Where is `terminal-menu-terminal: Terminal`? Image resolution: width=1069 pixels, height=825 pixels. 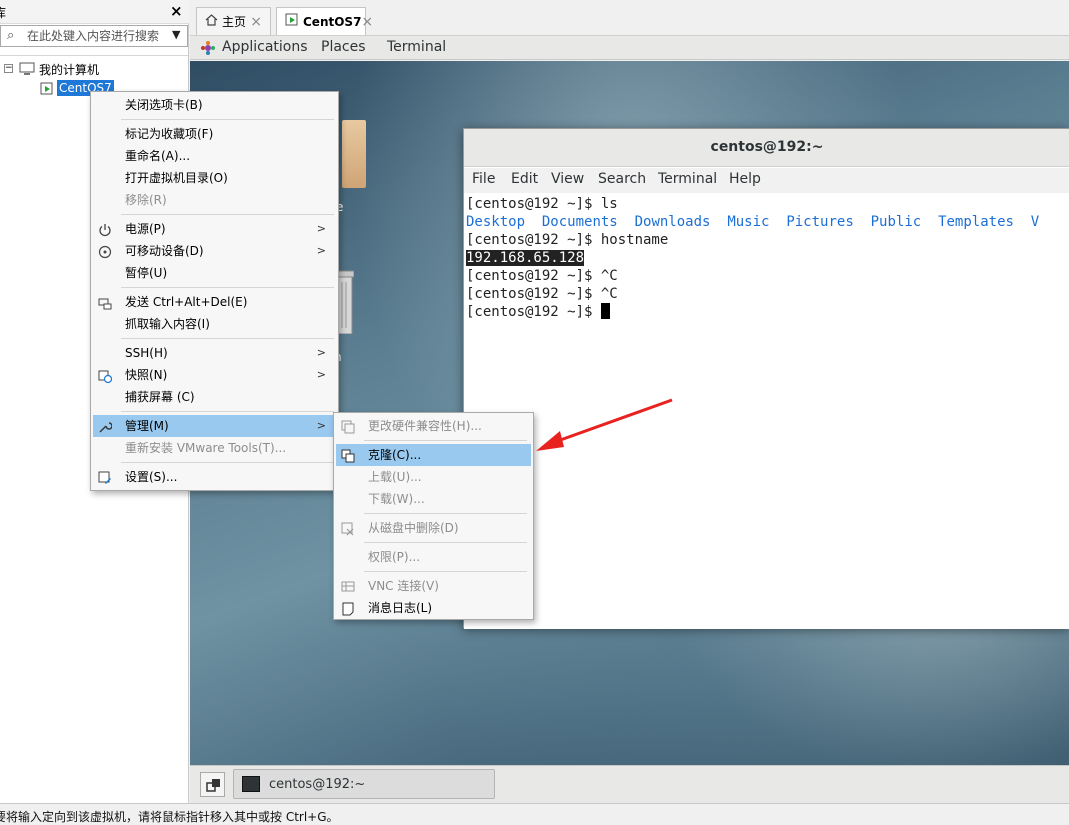
terminal-menu-terminal: Terminal is located at coordinates (687, 179).